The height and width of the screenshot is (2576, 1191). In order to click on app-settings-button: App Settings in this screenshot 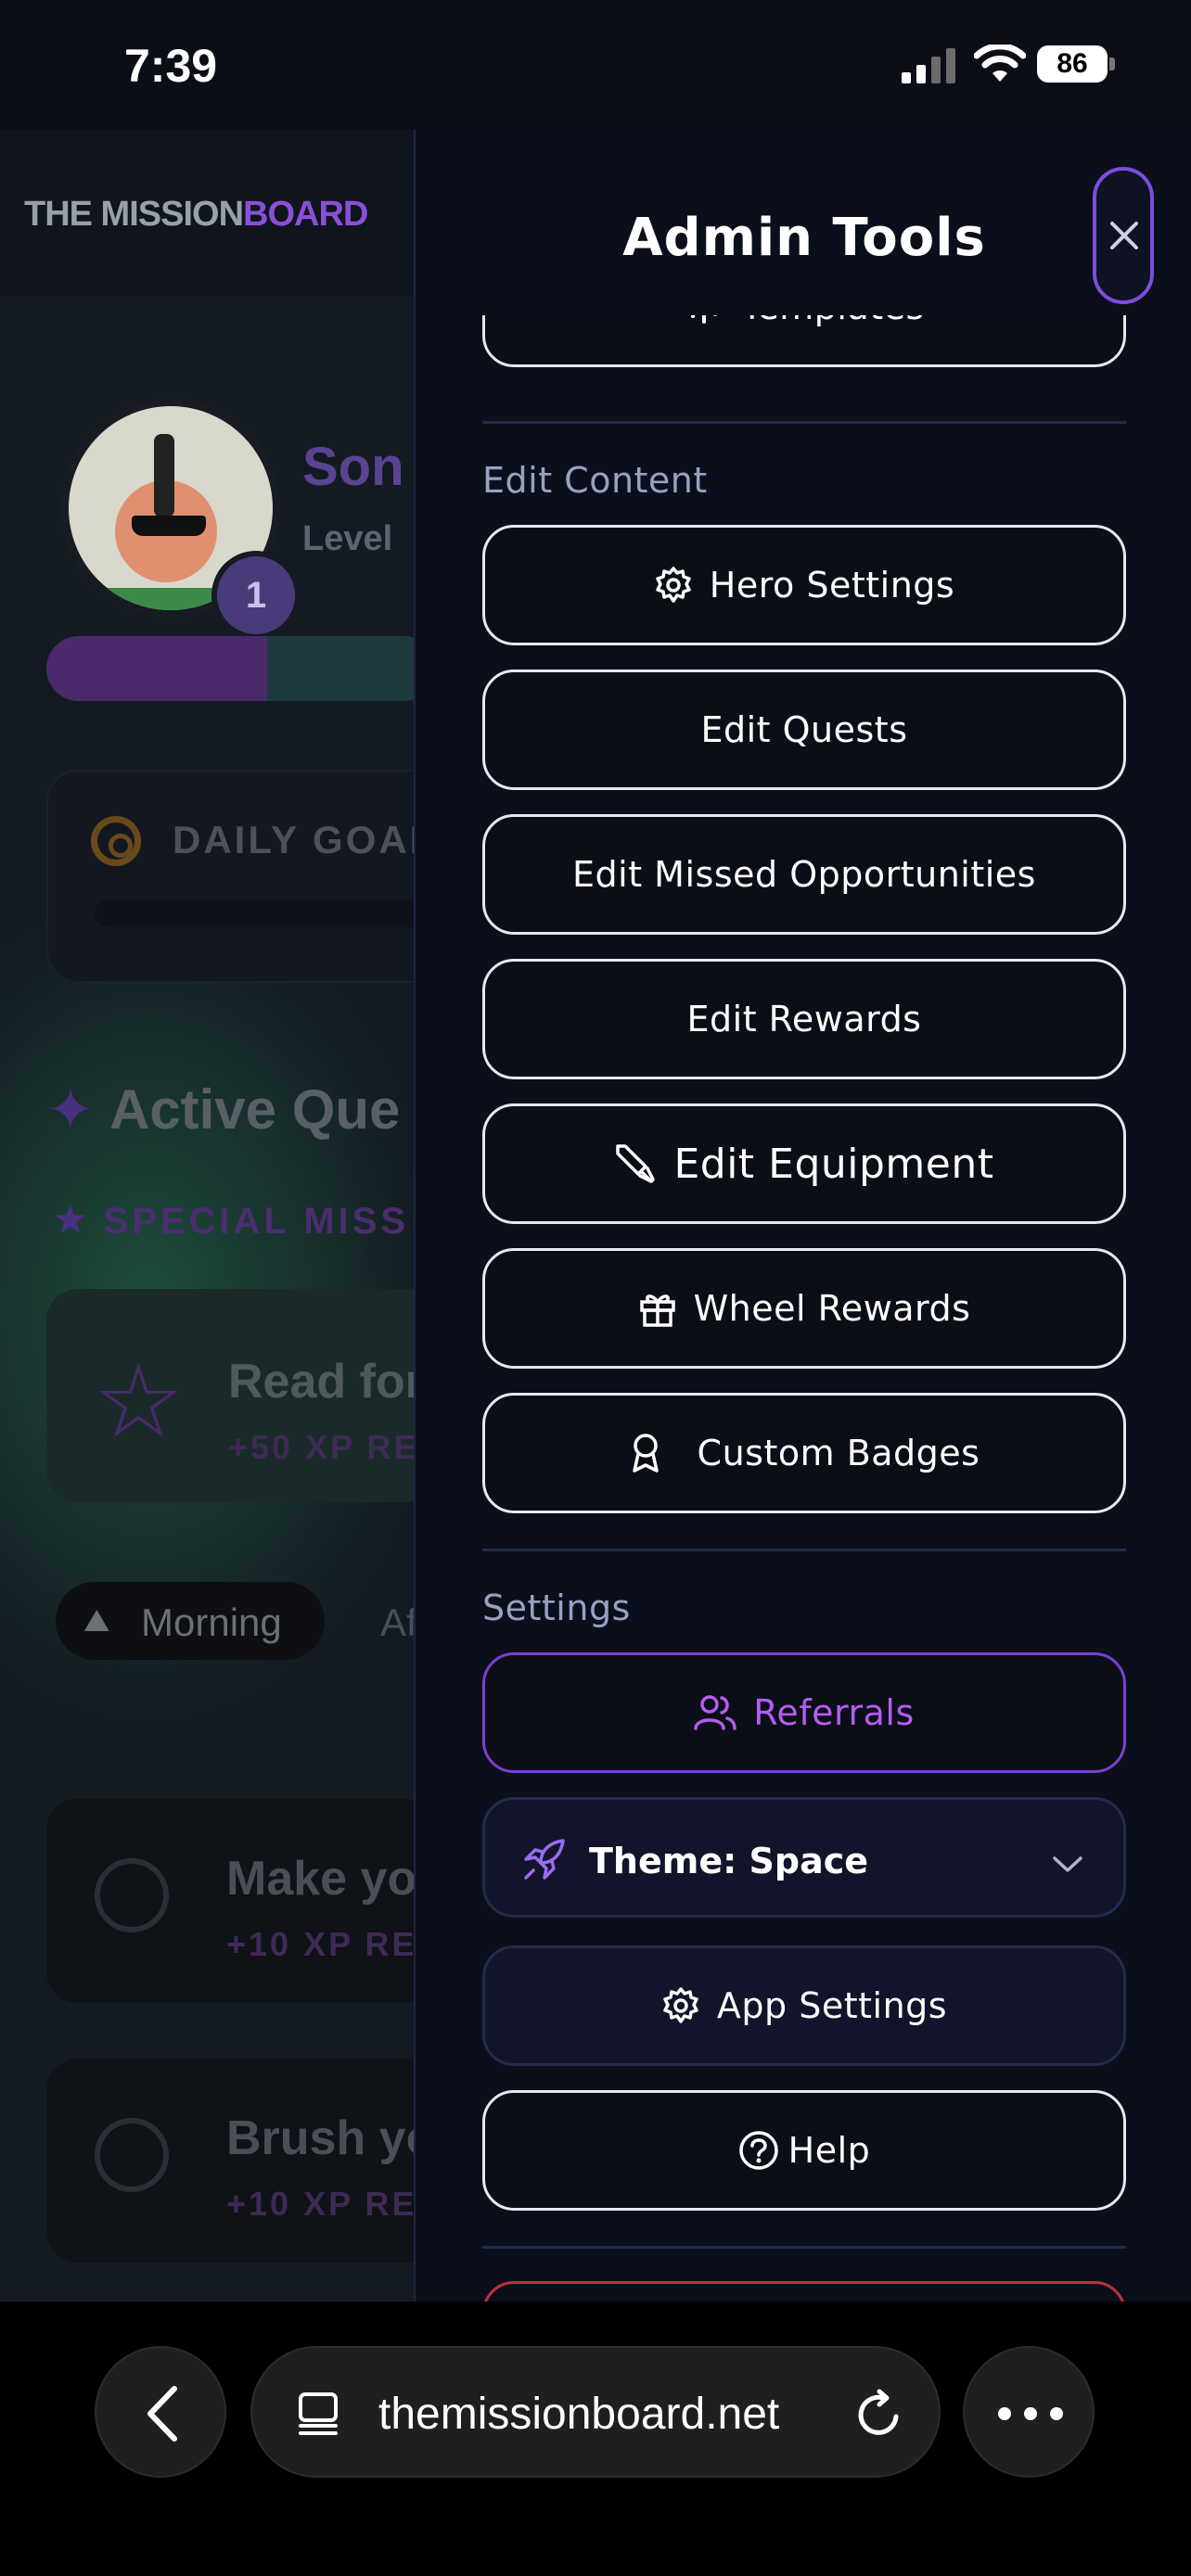, I will do `click(804, 2006)`.